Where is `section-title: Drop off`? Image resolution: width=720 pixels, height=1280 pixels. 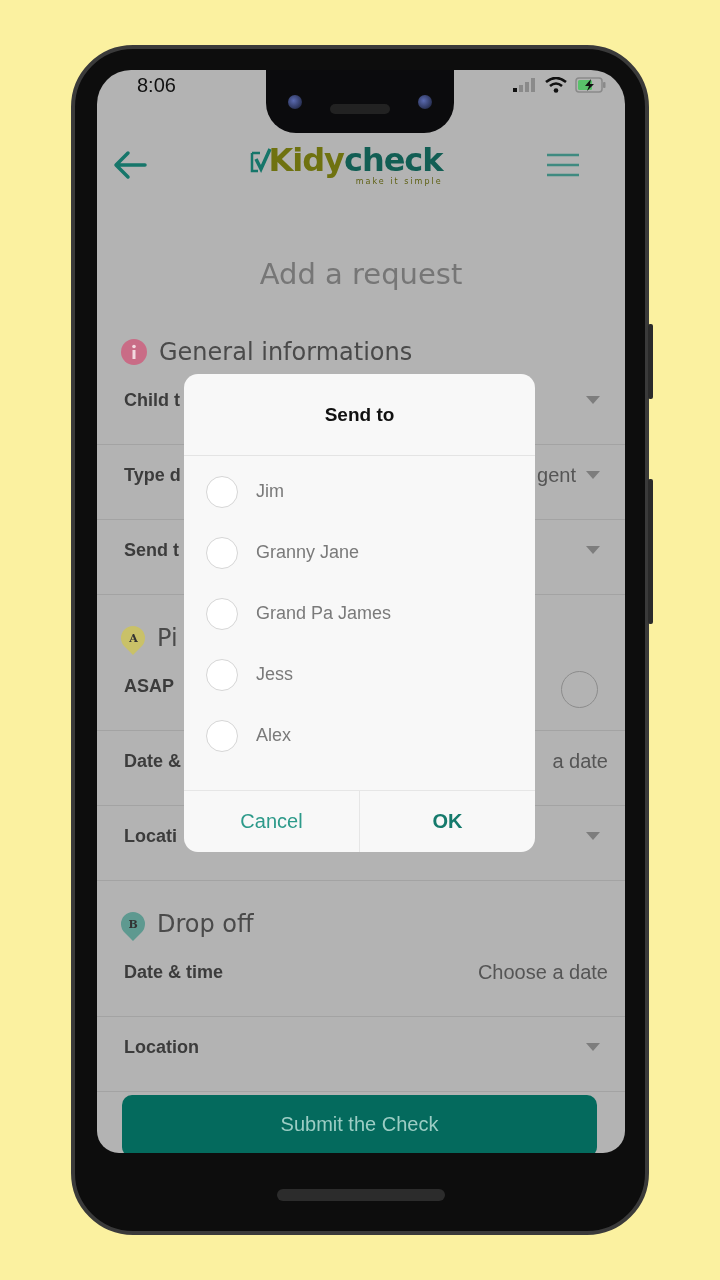 section-title: Drop off is located at coordinates (205, 924).